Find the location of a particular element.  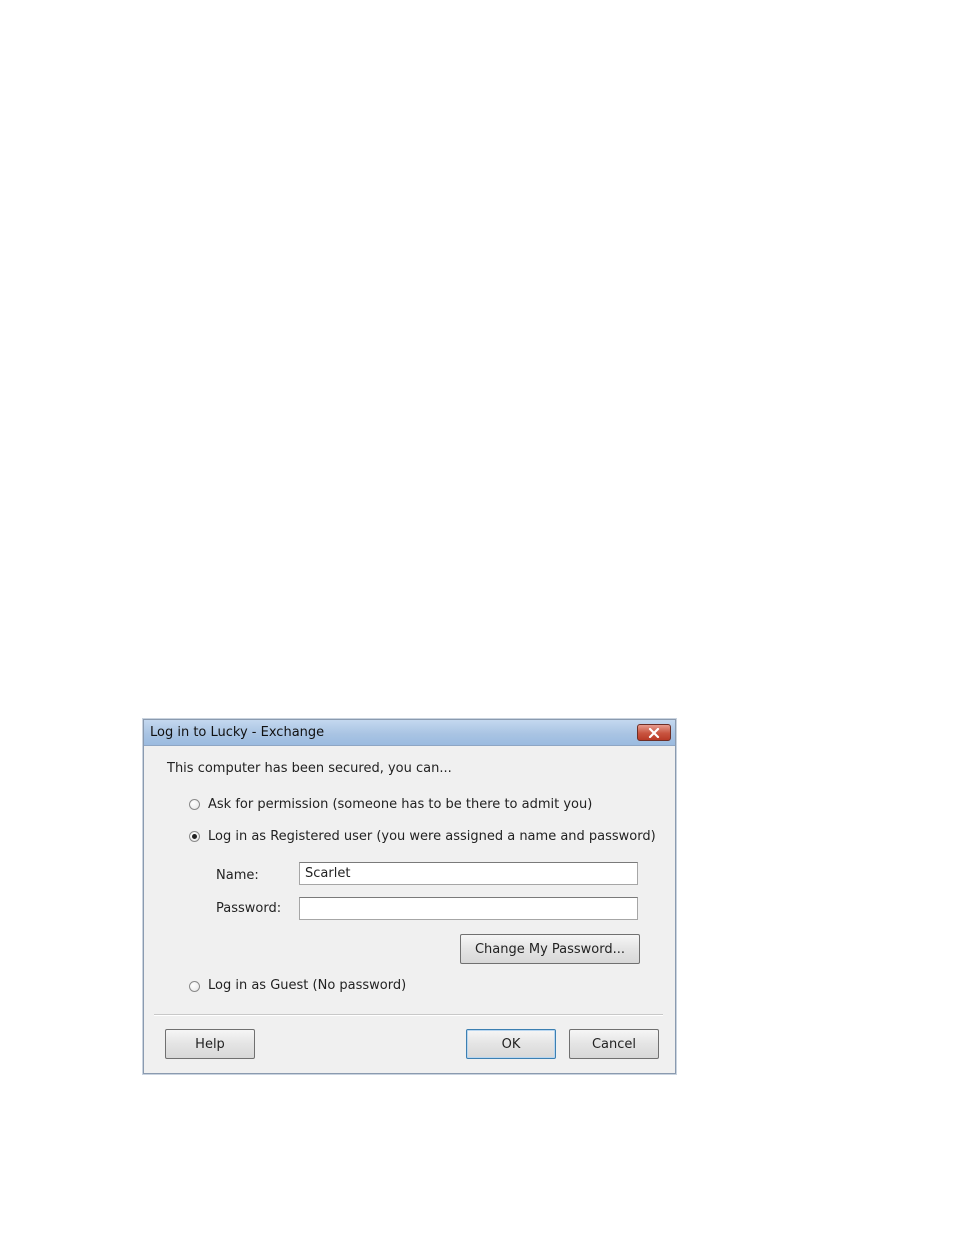

ask-permission-radio is located at coordinates (194, 804).